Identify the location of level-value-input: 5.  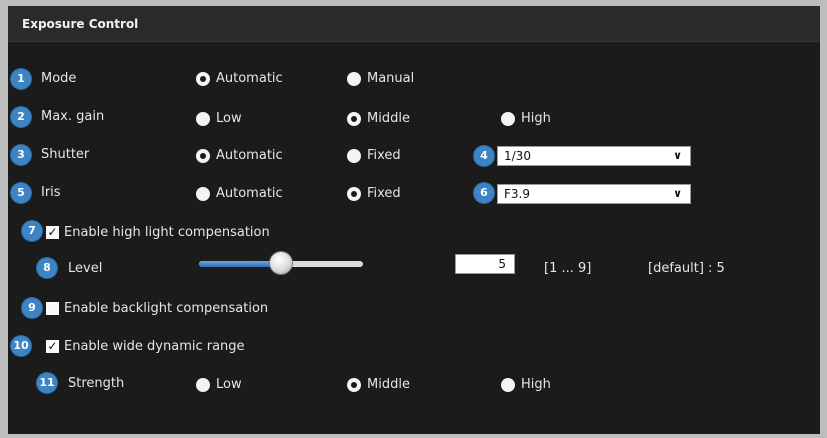
(485, 264).